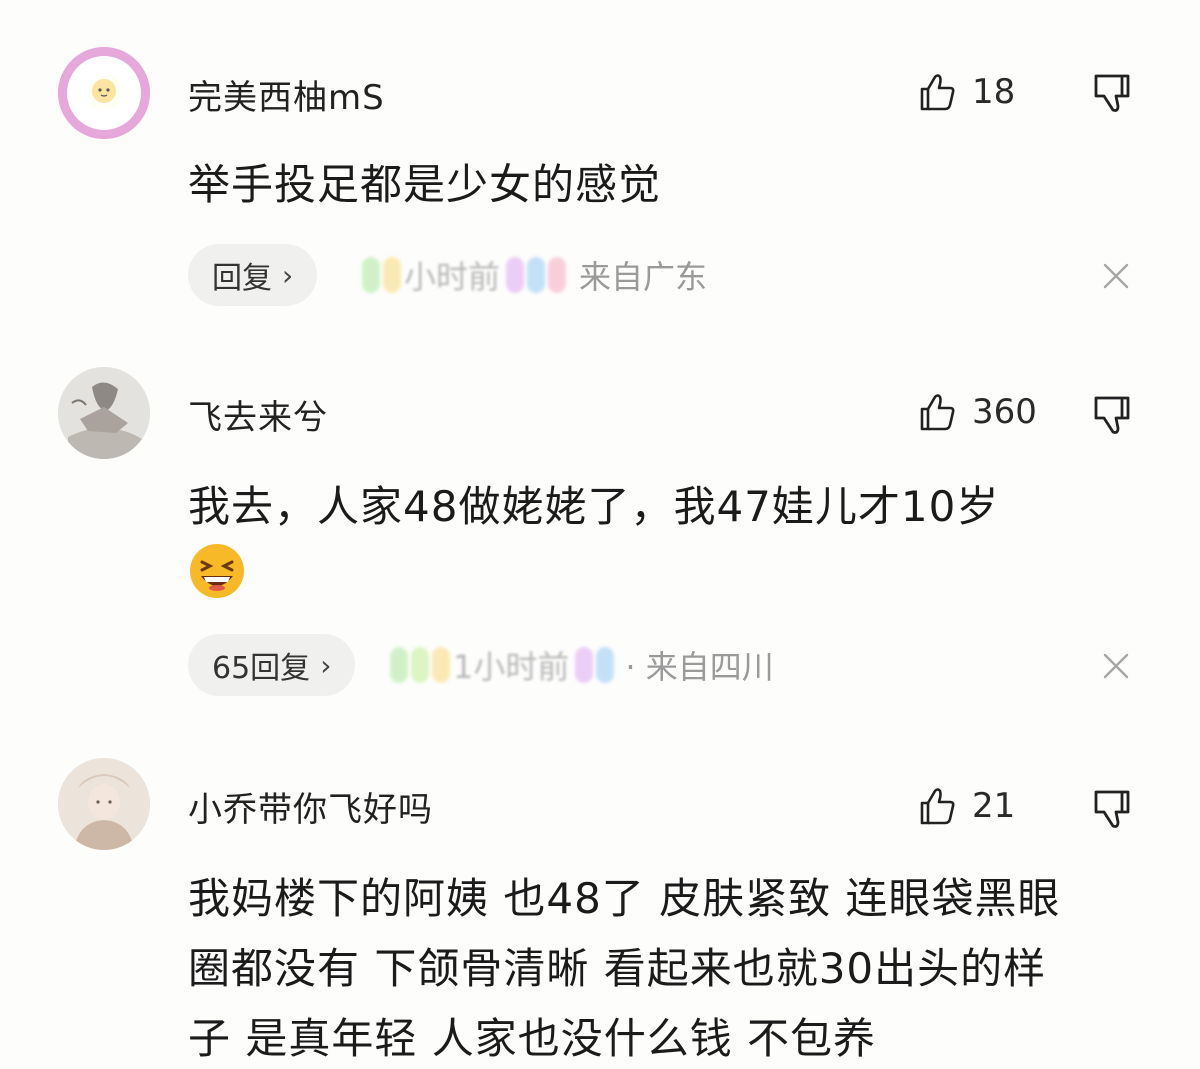 This screenshot has width=1200, height=1069. I want to click on like-count: 18, so click(994, 92).